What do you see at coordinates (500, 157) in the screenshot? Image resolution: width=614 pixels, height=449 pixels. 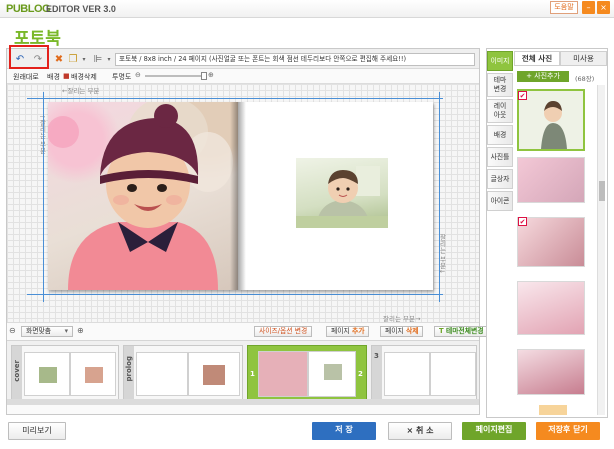 I see `tab-photo-frame: 사진틀` at bounding box center [500, 157].